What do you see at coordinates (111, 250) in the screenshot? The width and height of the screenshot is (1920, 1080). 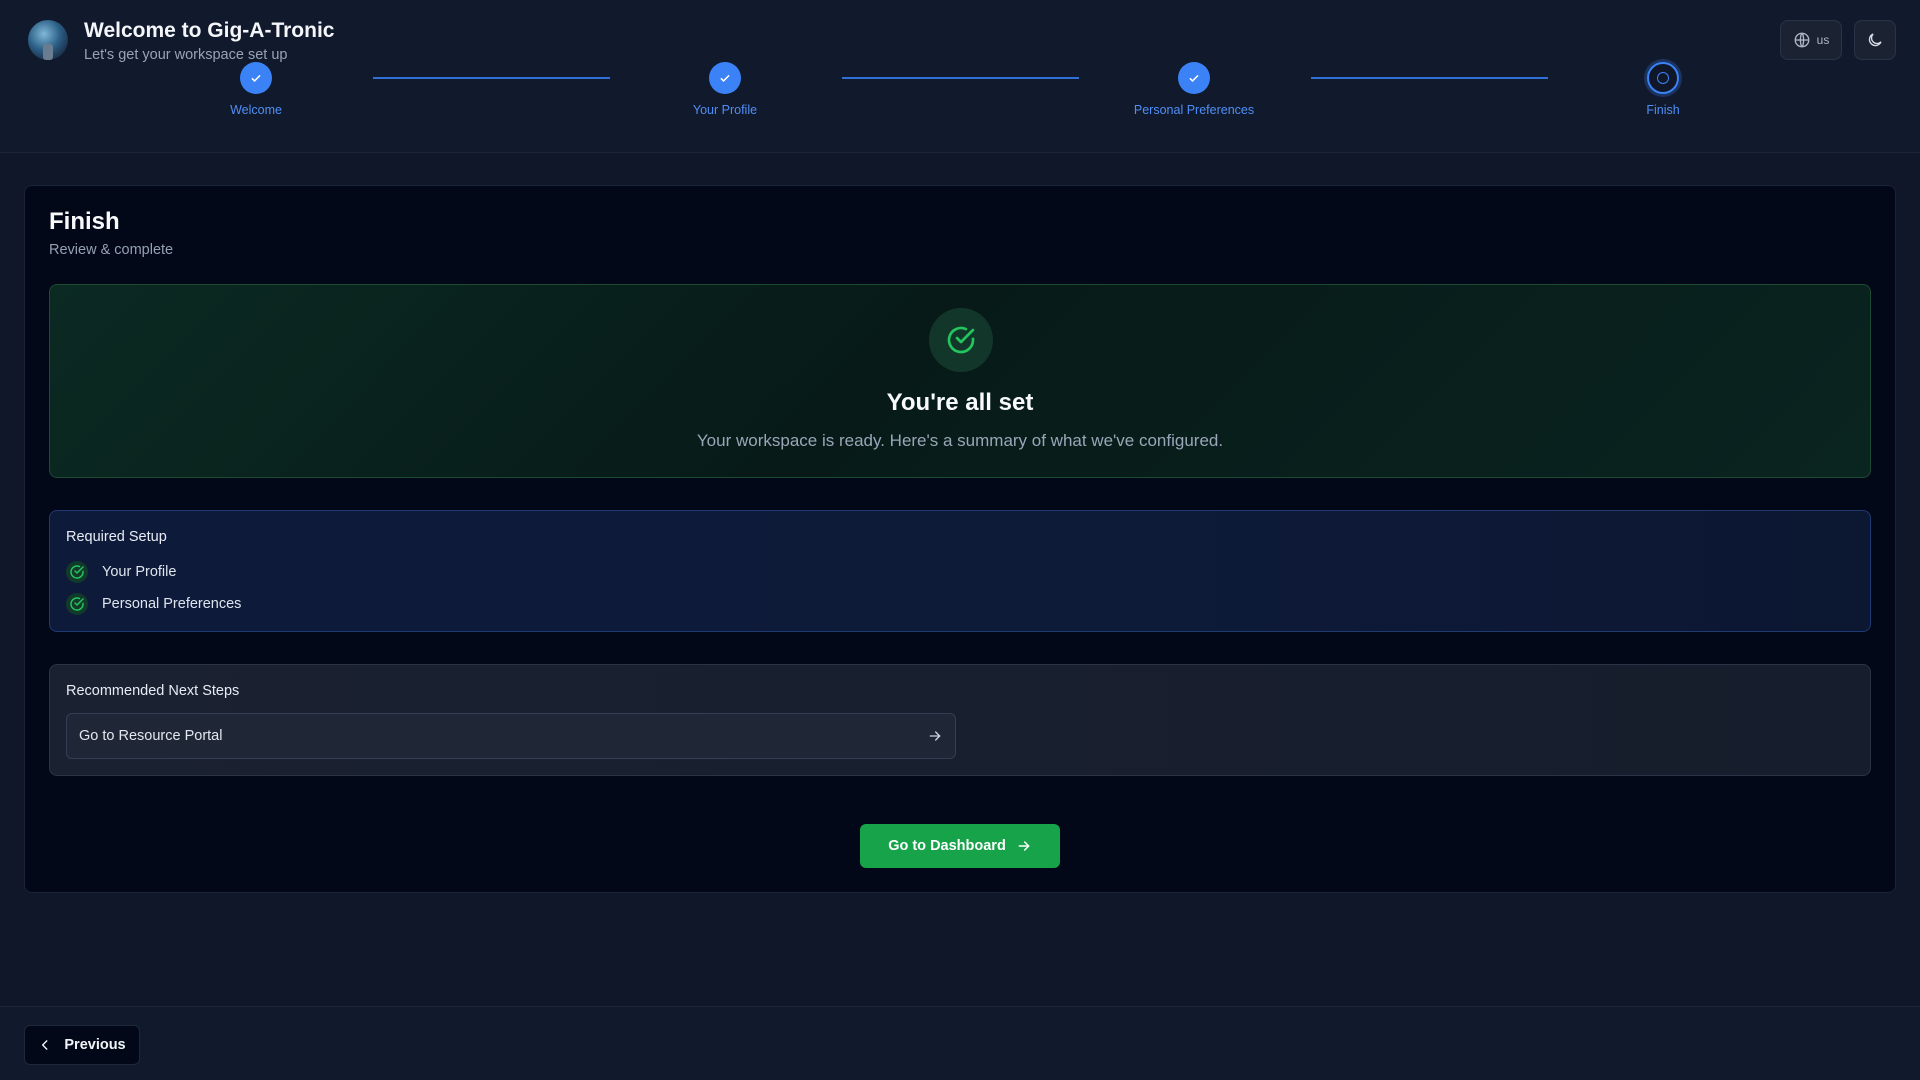 I see `page-subtitle: Review & complete` at bounding box center [111, 250].